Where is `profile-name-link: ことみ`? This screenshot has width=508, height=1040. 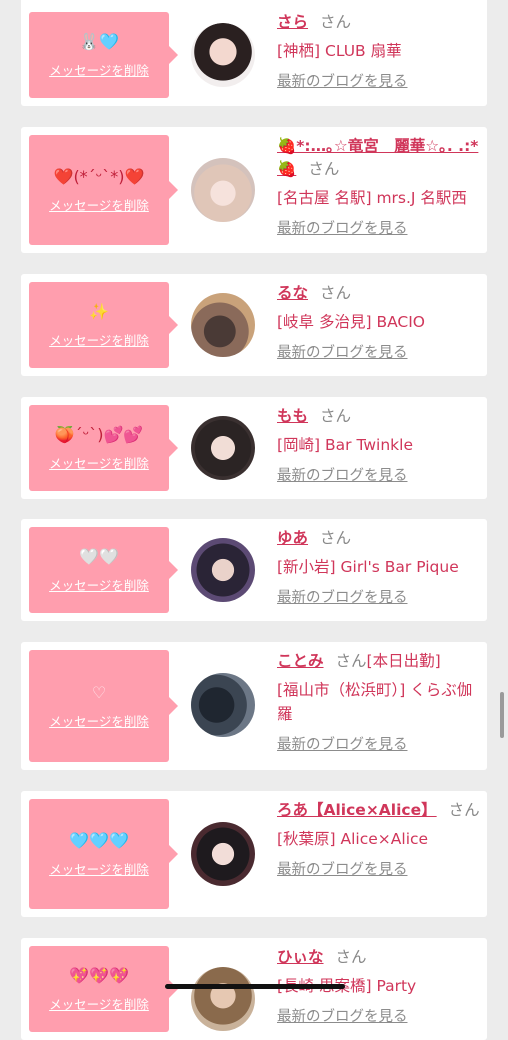
profile-name-link: ことみ is located at coordinates (300, 661).